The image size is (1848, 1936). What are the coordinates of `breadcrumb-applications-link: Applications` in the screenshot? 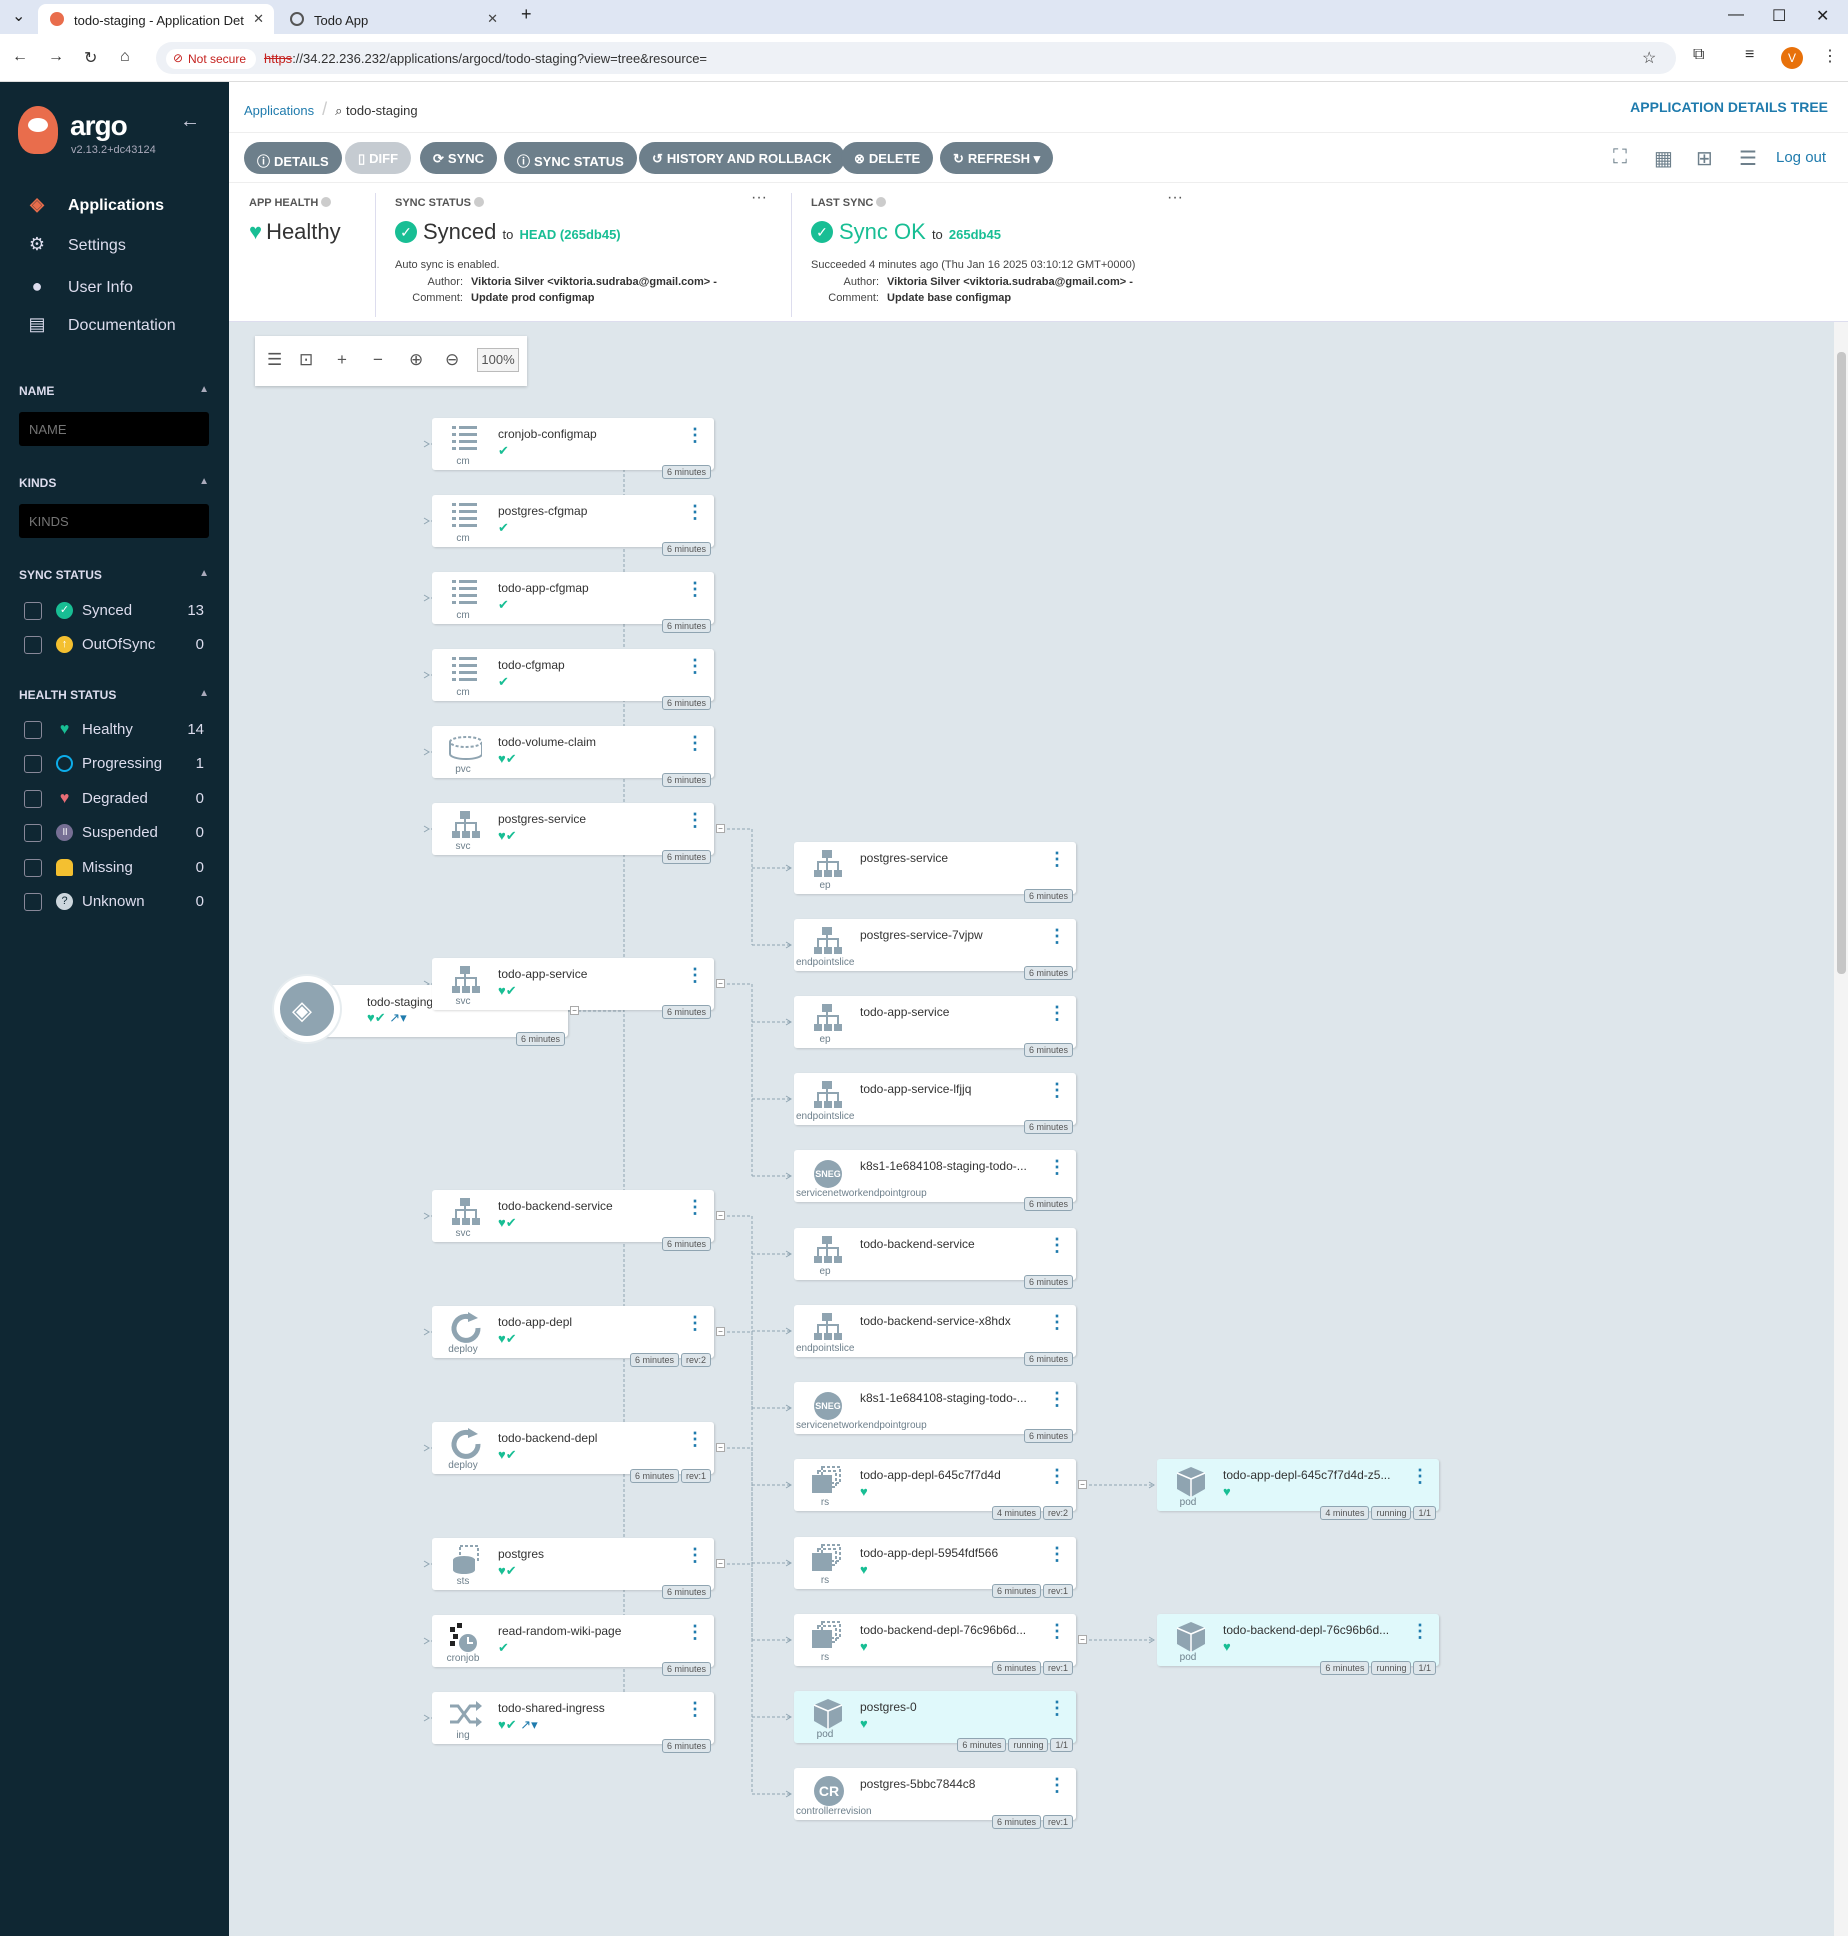 It's located at (279, 110).